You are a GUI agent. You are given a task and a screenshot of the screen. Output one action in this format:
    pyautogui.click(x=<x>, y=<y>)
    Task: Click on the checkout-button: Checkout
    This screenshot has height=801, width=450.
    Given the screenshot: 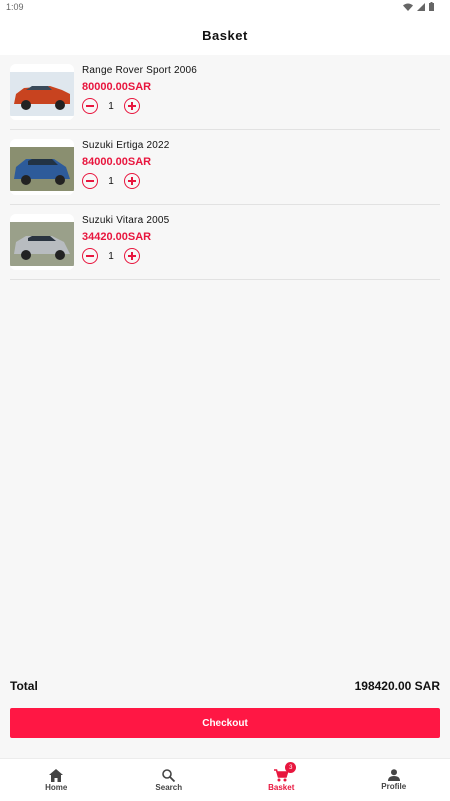 What is the action you would take?
    pyautogui.click(x=225, y=723)
    